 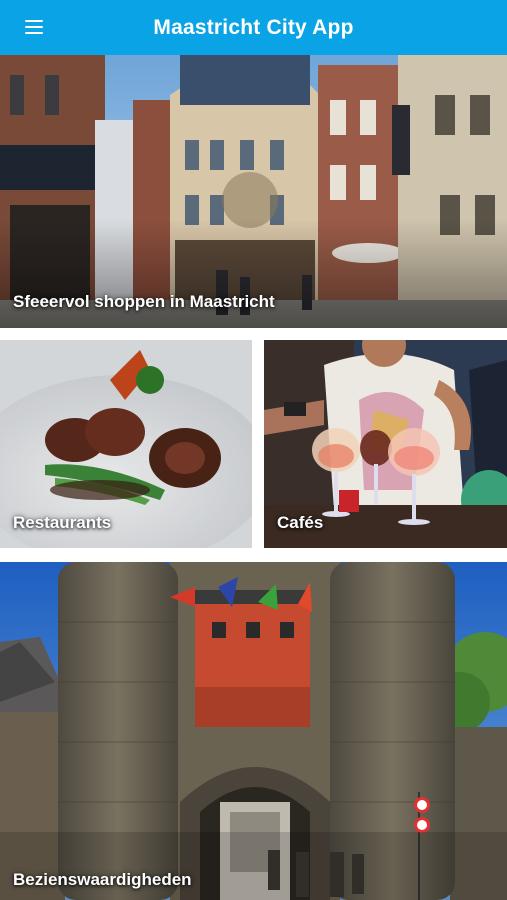 I want to click on app-title: Maastricht City App, so click(x=253, y=27).